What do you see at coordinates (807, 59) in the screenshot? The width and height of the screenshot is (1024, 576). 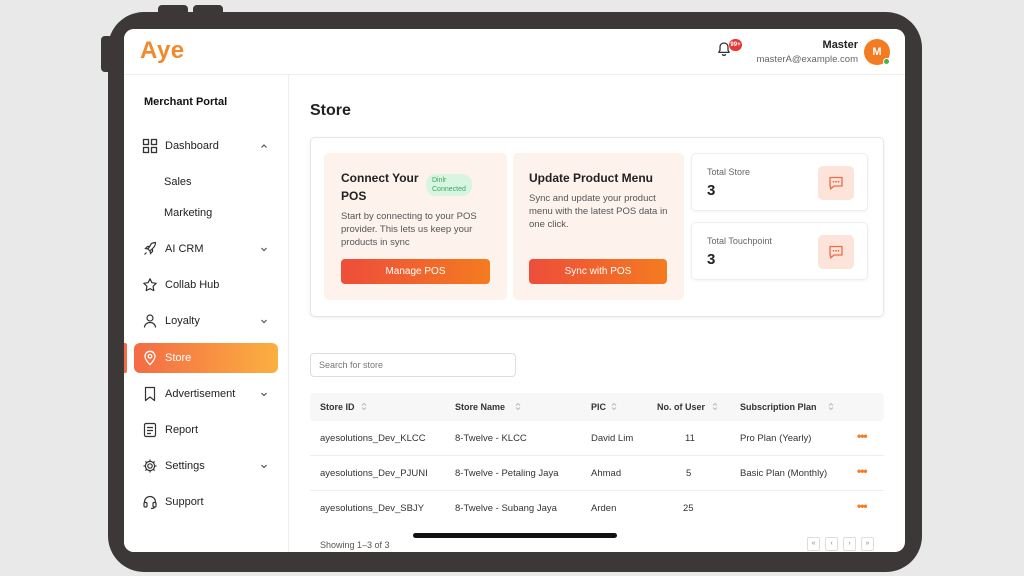 I see `user-email: masterA@example.com` at bounding box center [807, 59].